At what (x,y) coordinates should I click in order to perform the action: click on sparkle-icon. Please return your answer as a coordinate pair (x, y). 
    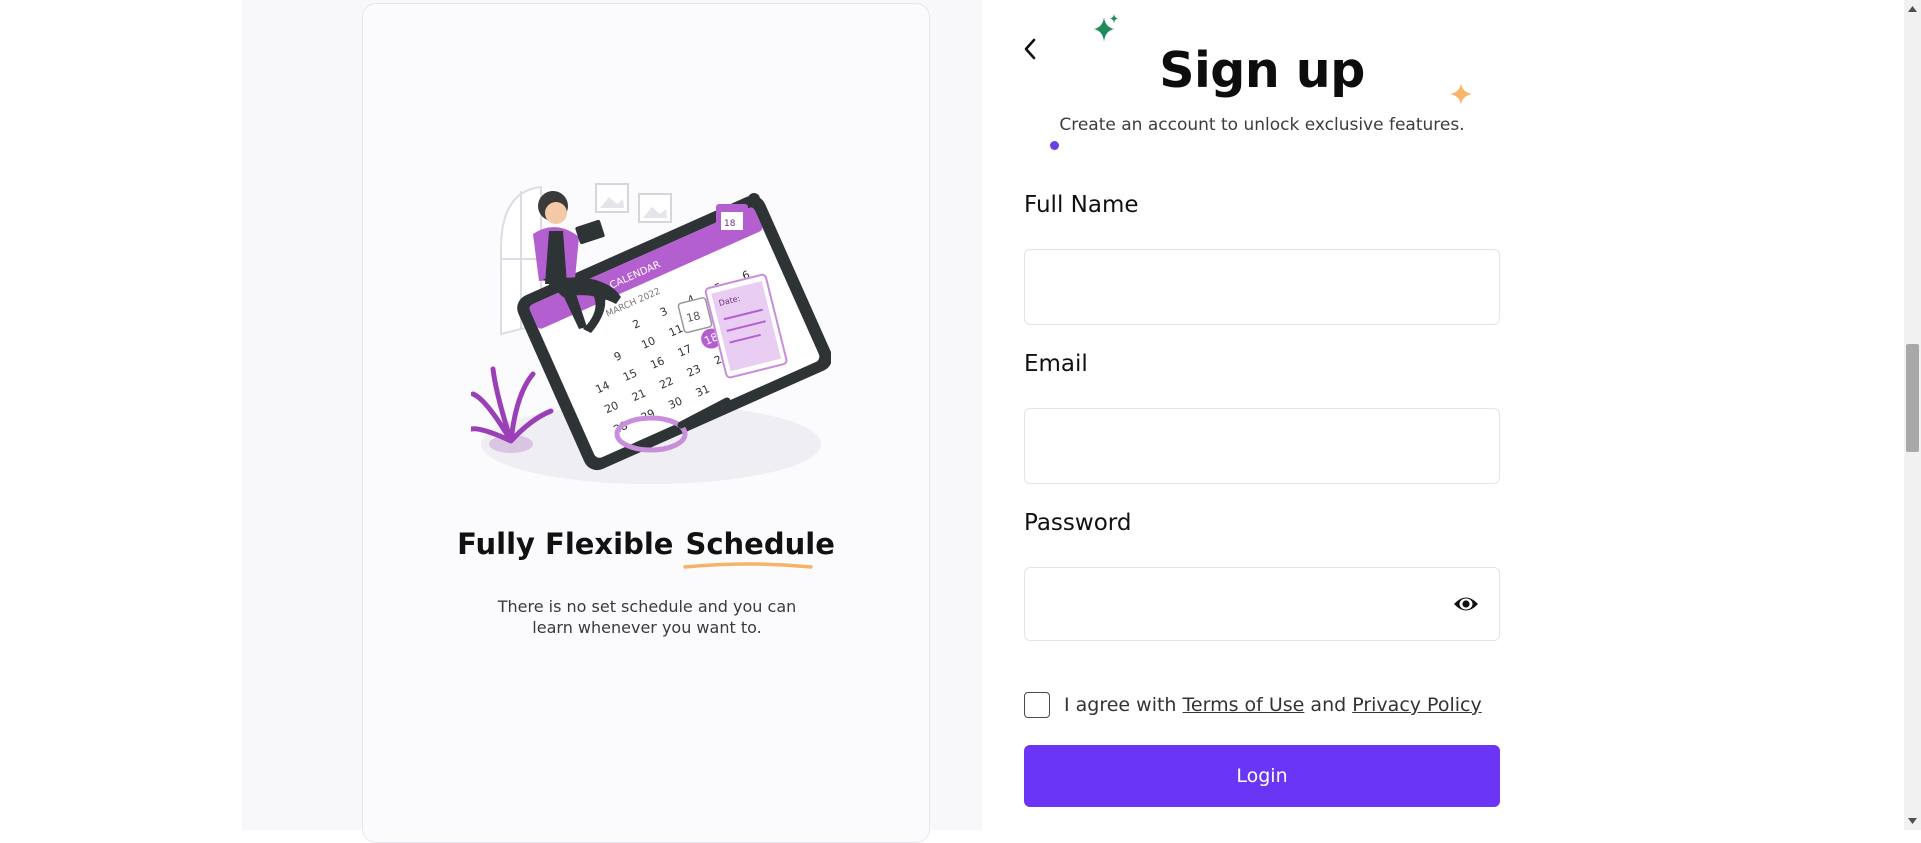
    Looking at the image, I should click on (1106, 28).